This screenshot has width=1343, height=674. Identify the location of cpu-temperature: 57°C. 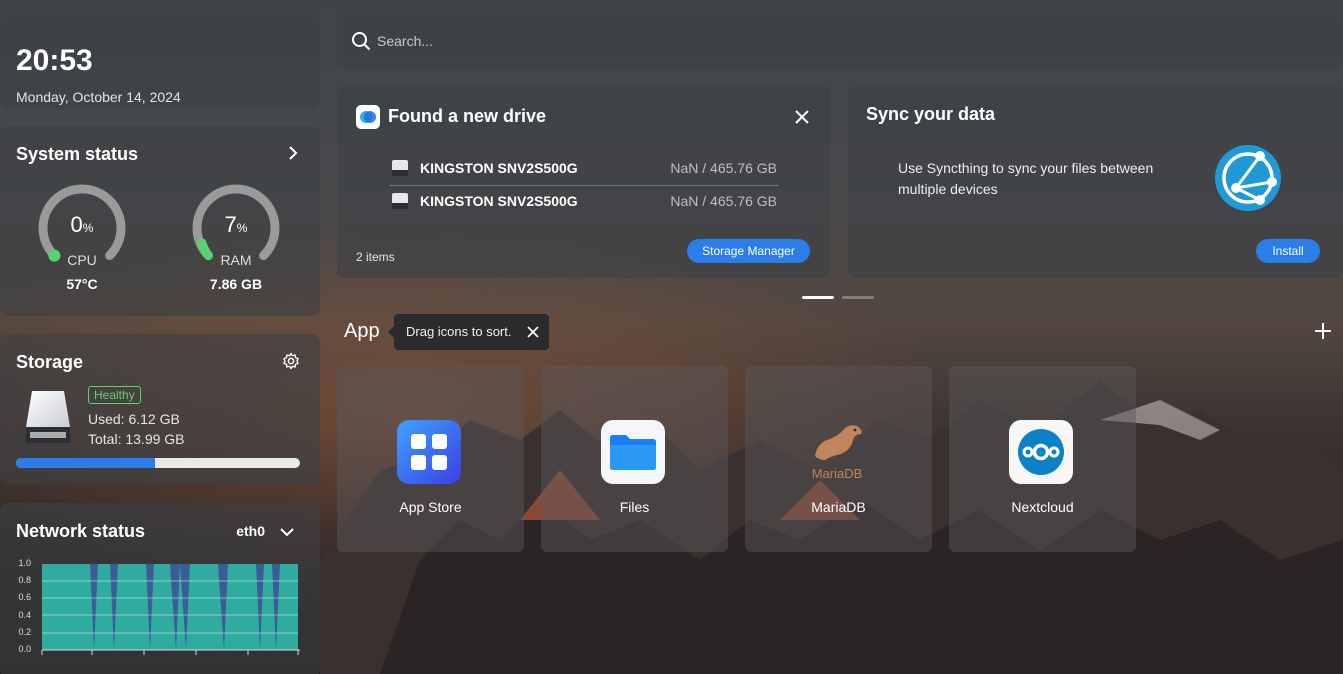
(82, 284).